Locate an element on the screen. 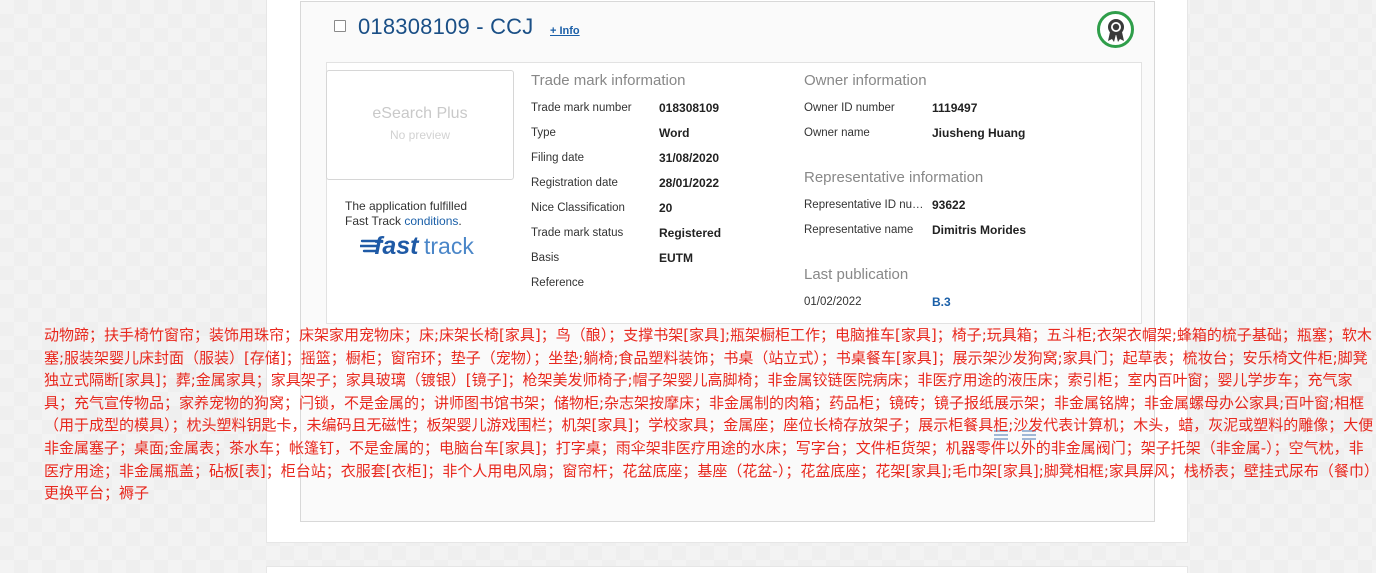 The width and height of the screenshot is (1376, 573). owner-value-id: 1119497 is located at coordinates (955, 108).